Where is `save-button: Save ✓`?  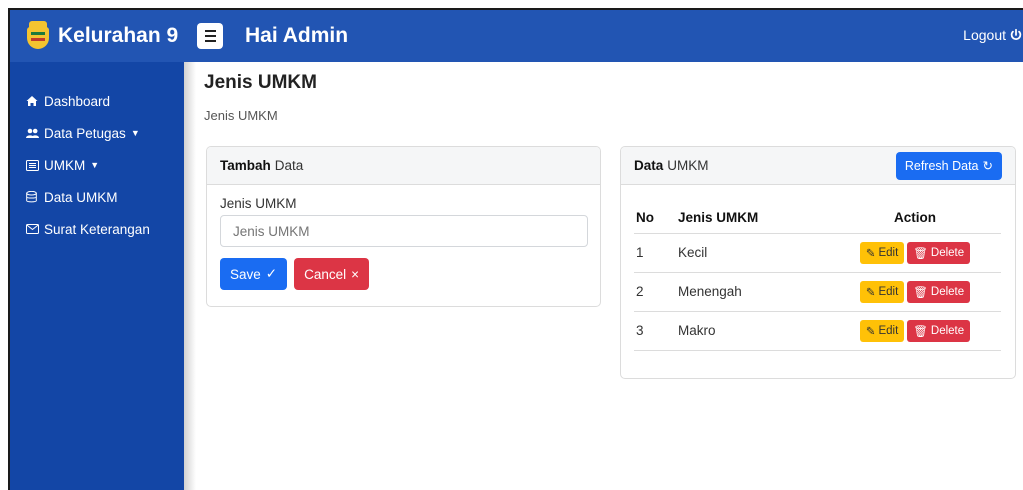
save-button: Save ✓ is located at coordinates (254, 274).